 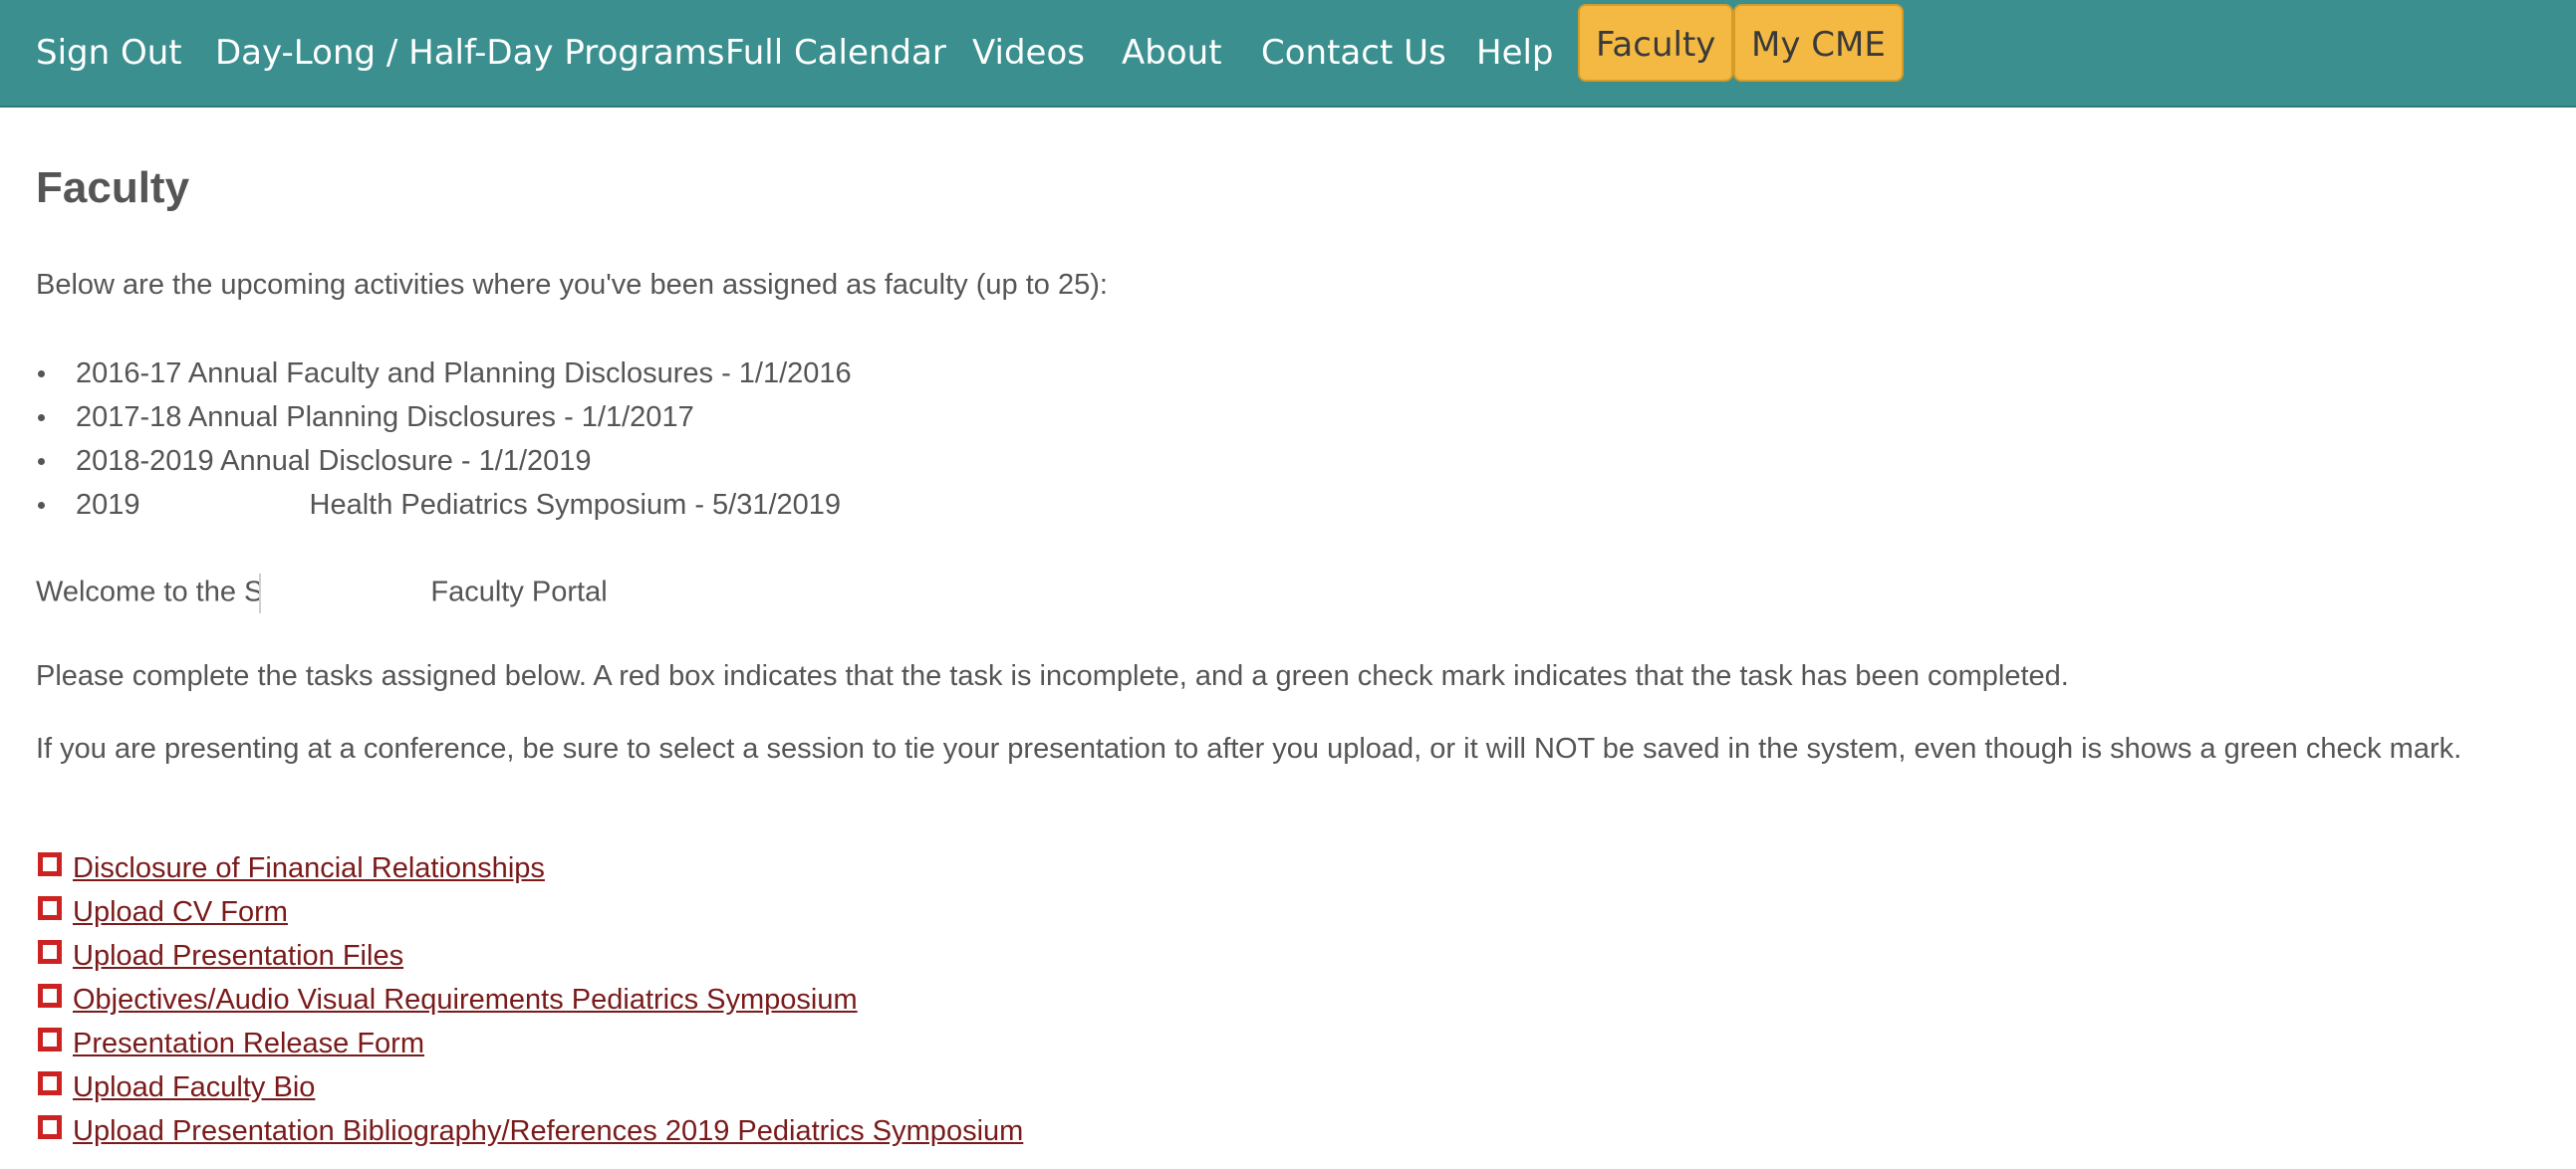 I want to click on nav-faculty-button: Faculty, so click(x=1656, y=43).